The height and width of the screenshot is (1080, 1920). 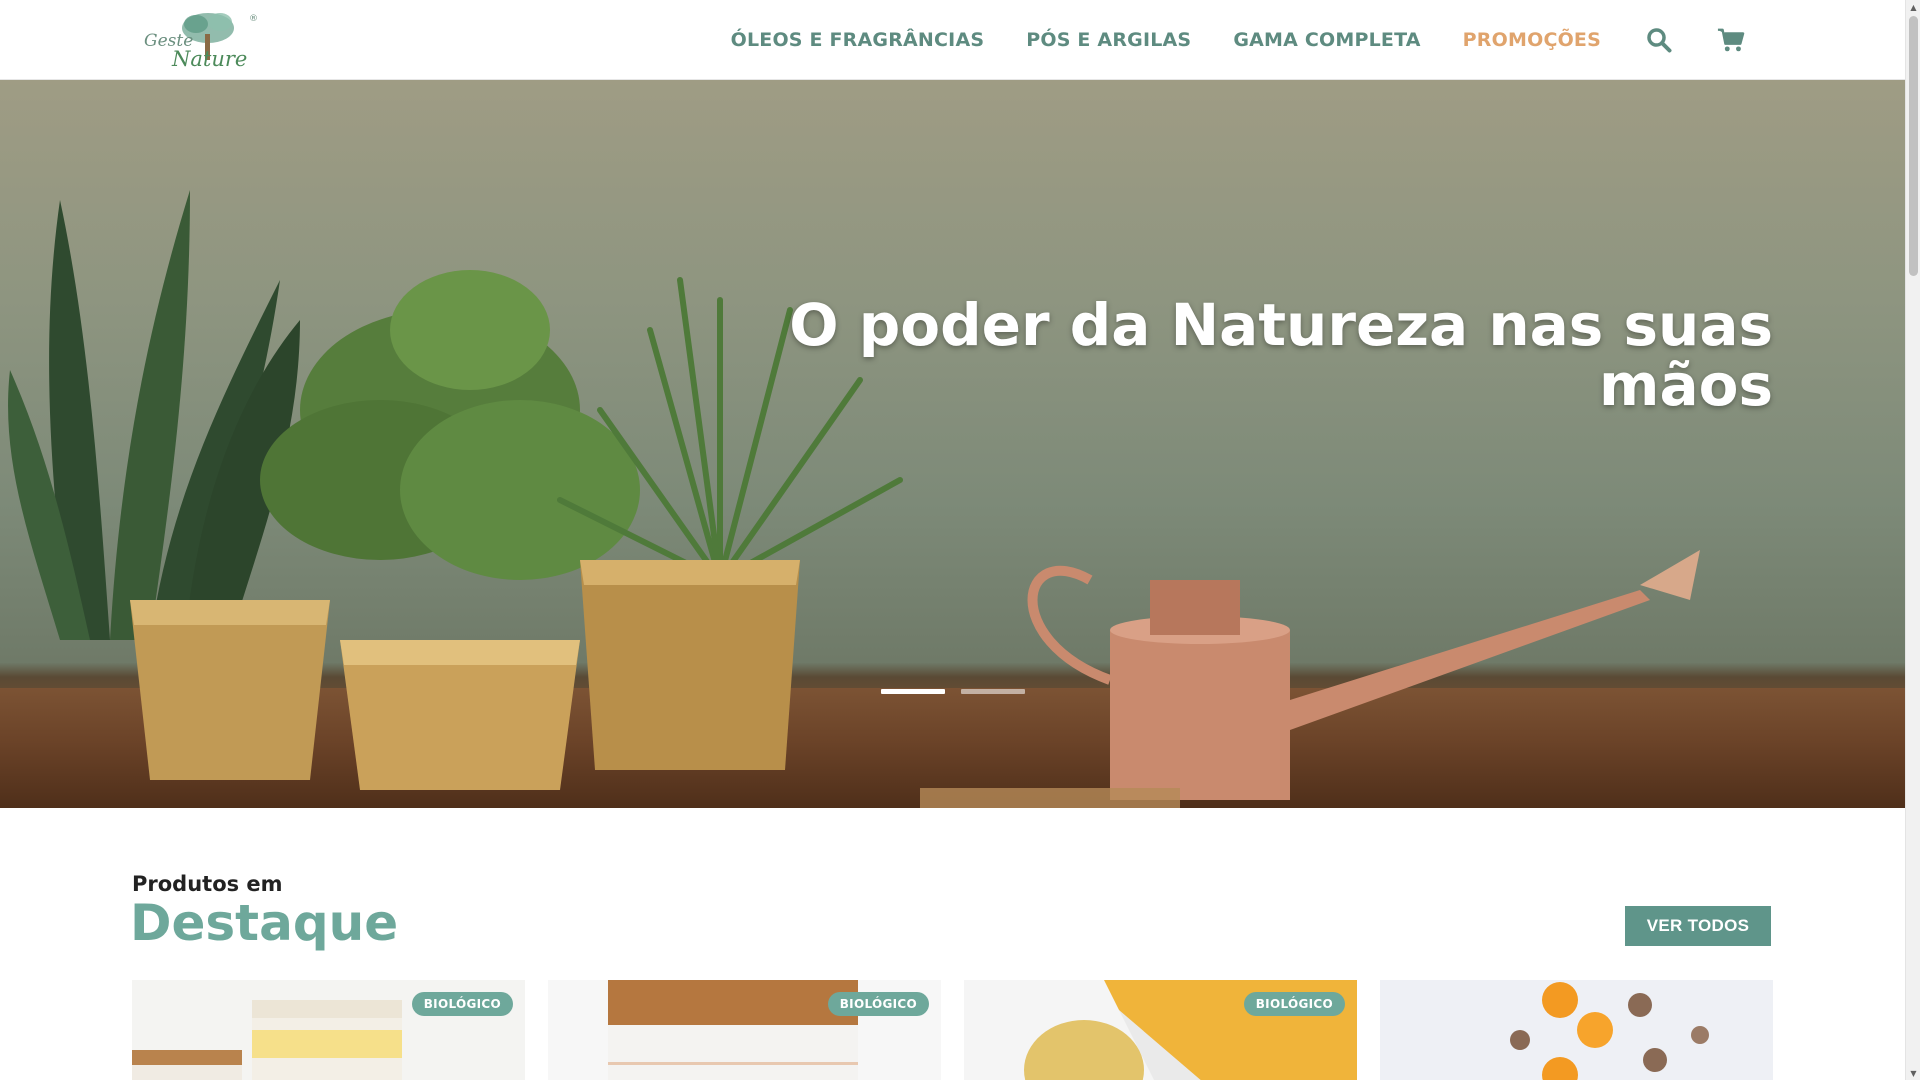 What do you see at coordinates (1326, 40) in the screenshot?
I see `nav-gama-completa: GAMA COMPLETA` at bounding box center [1326, 40].